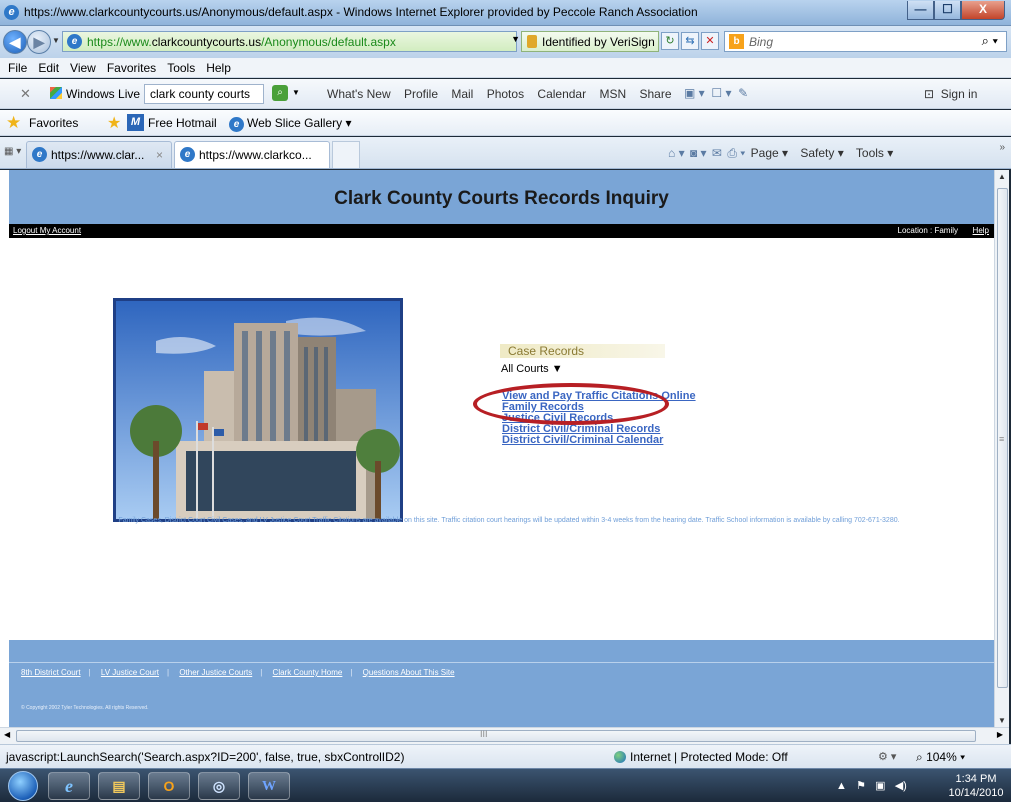 The image size is (1011, 802). Describe the element at coordinates (409, 672) in the screenshot. I see `footer-link-questions: Questions About This Site` at that location.